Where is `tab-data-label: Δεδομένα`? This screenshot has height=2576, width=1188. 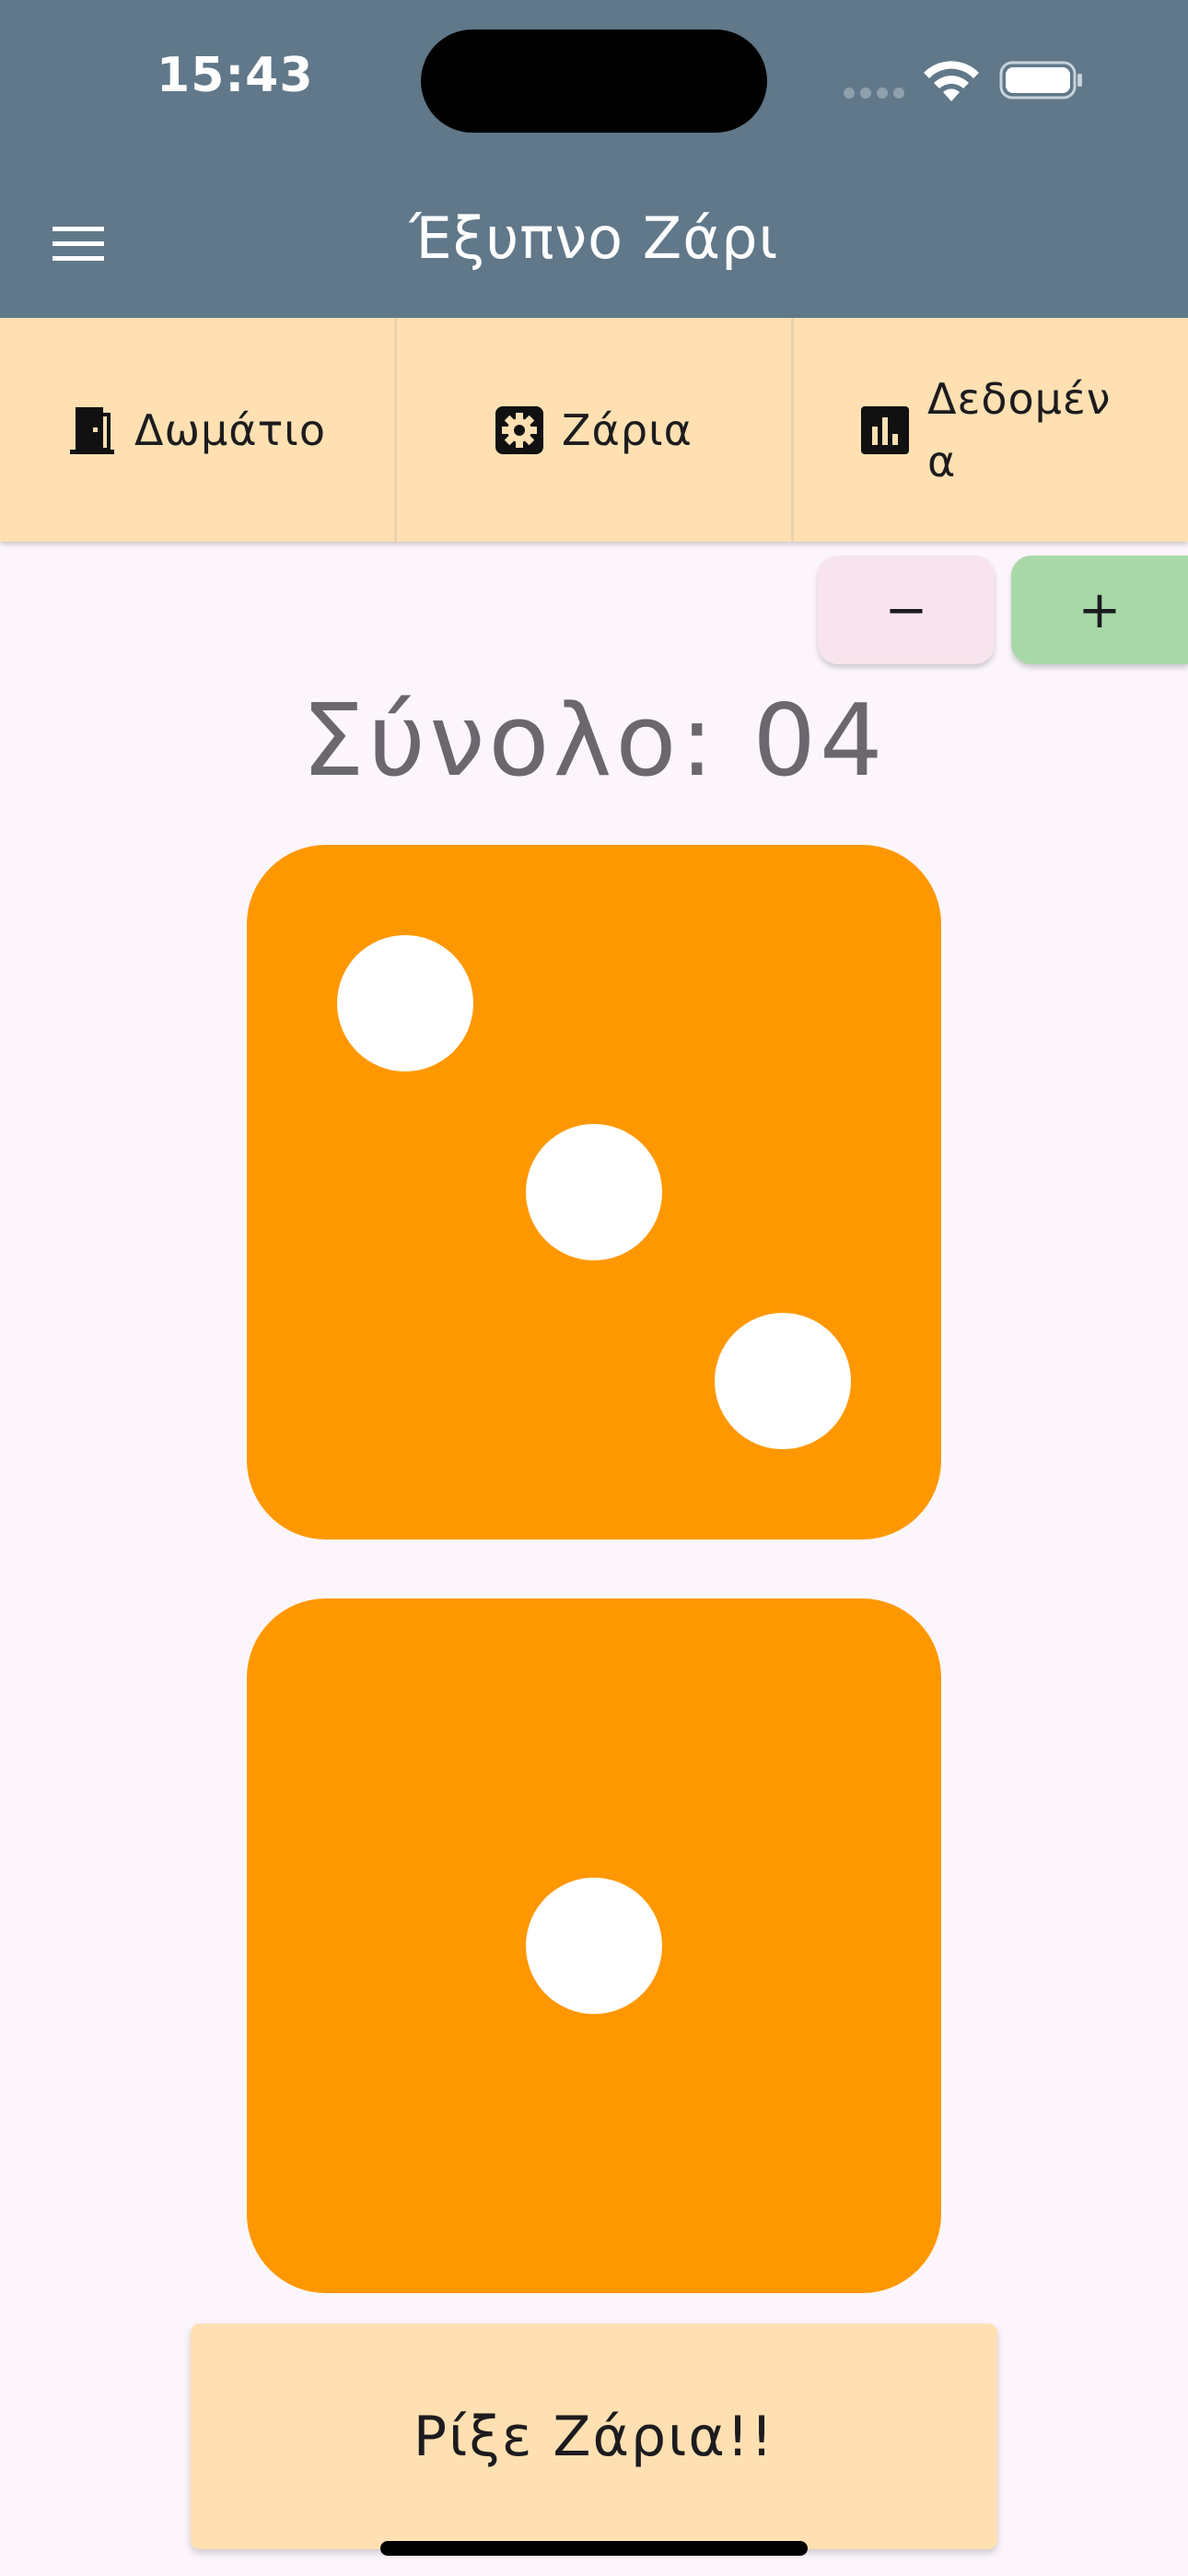
tab-data-label: Δεδομένα is located at coordinates (1019, 429).